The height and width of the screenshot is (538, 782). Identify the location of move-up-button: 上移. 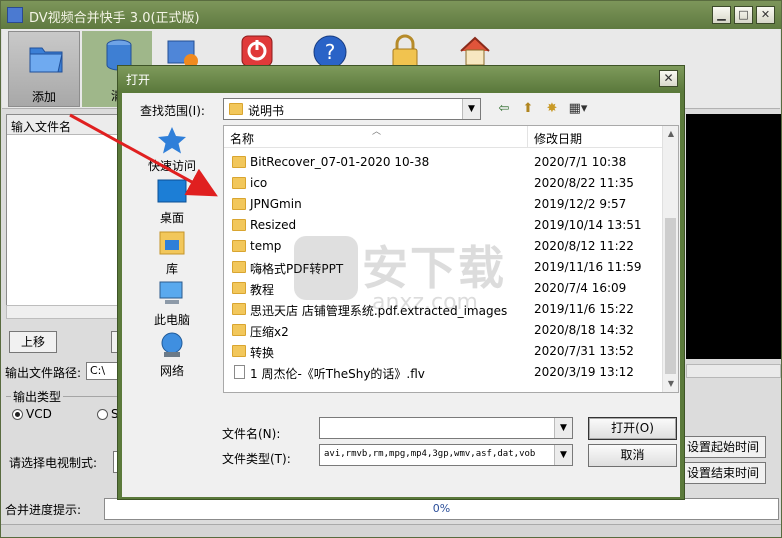
(33, 342).